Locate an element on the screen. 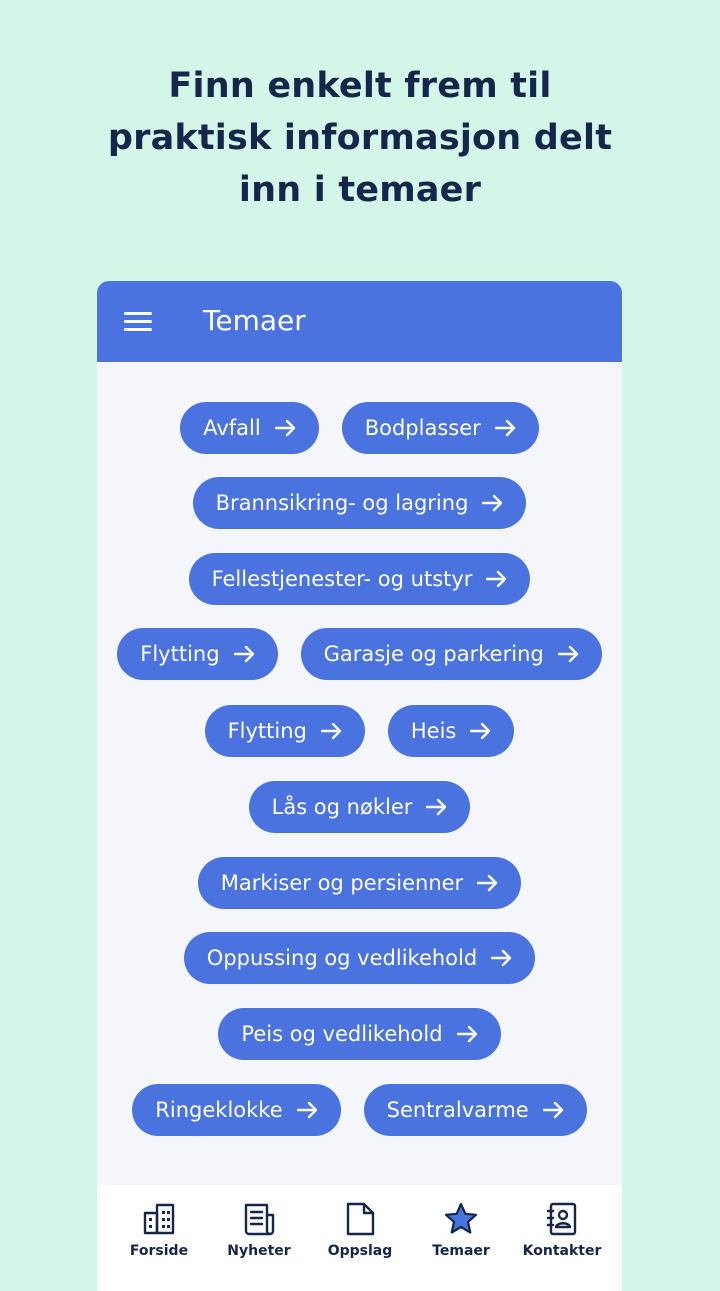 The width and height of the screenshot is (720, 1291). topic-chip: Bodplasser is located at coordinates (440, 428).